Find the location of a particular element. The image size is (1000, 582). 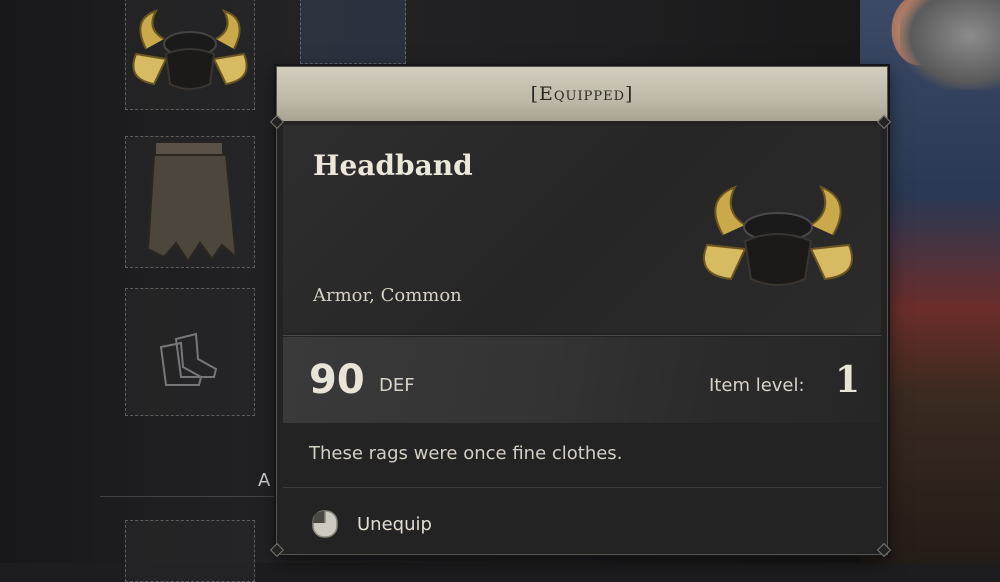

inventory-slot-head is located at coordinates (190, 55).